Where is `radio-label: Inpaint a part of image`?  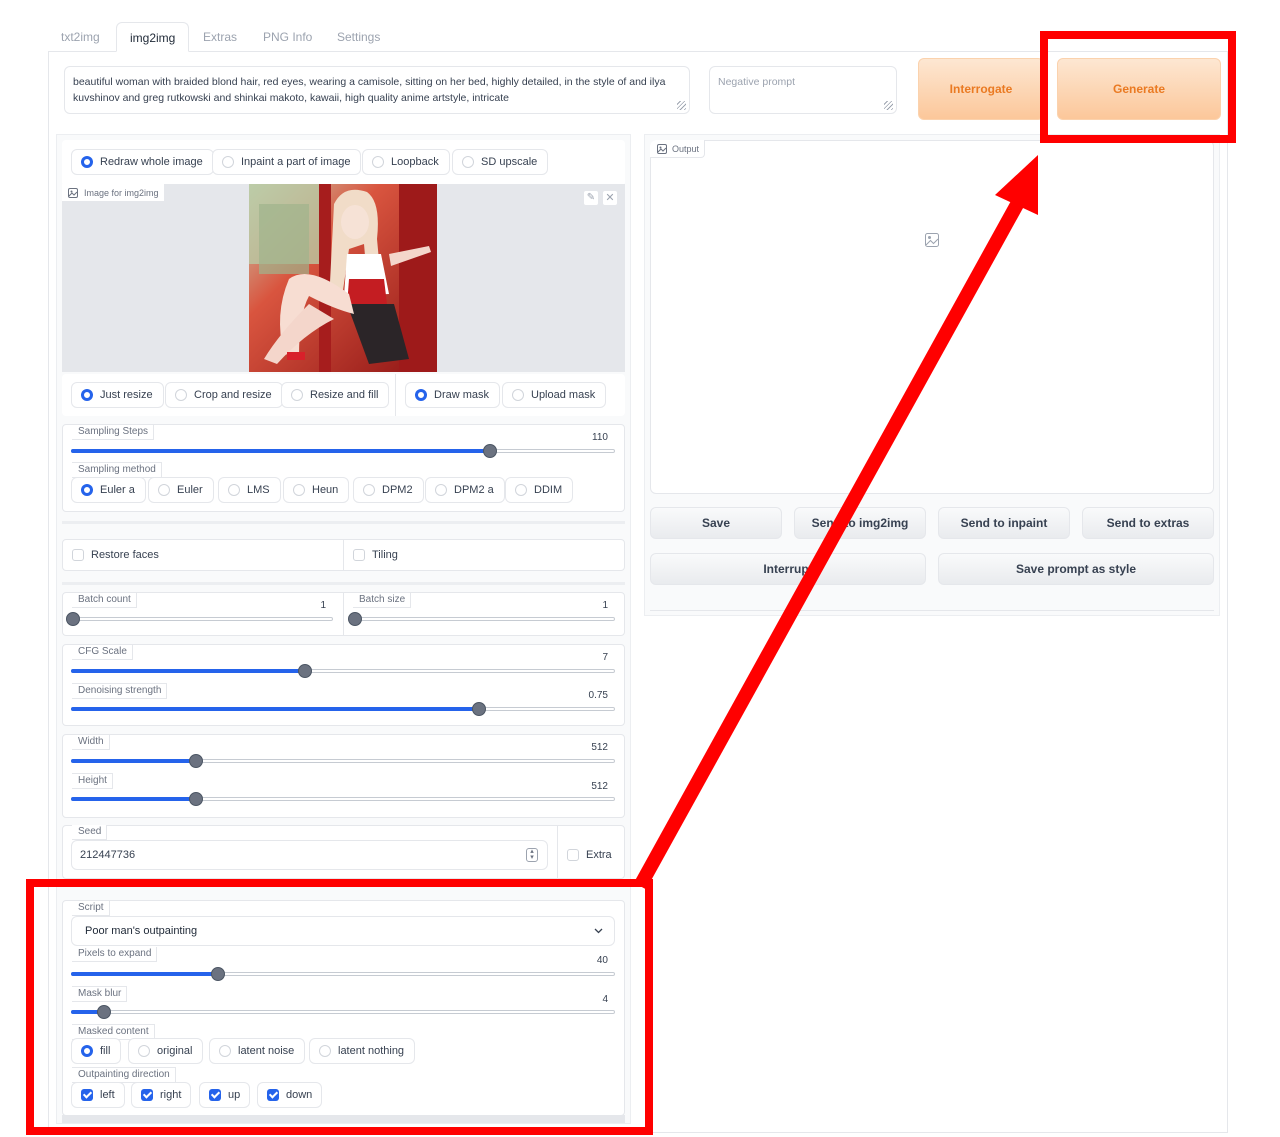
radio-label: Inpaint a part of image is located at coordinates (296, 162).